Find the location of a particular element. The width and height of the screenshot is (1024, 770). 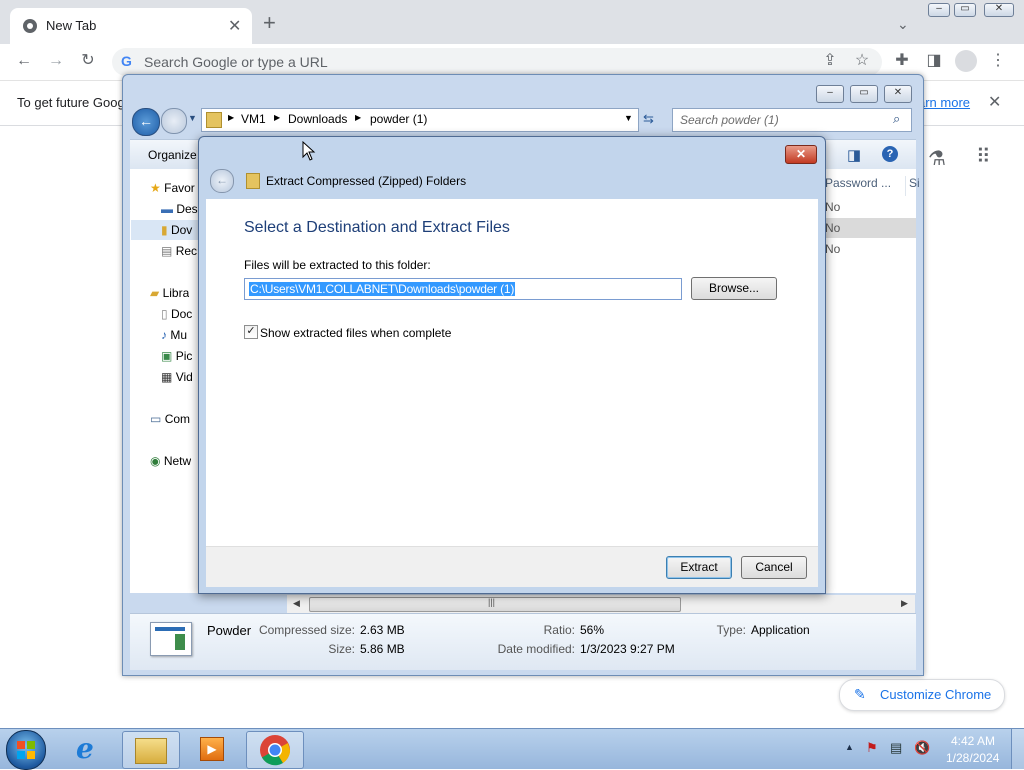

explorer-minimize-button: – is located at coordinates (830, 94).